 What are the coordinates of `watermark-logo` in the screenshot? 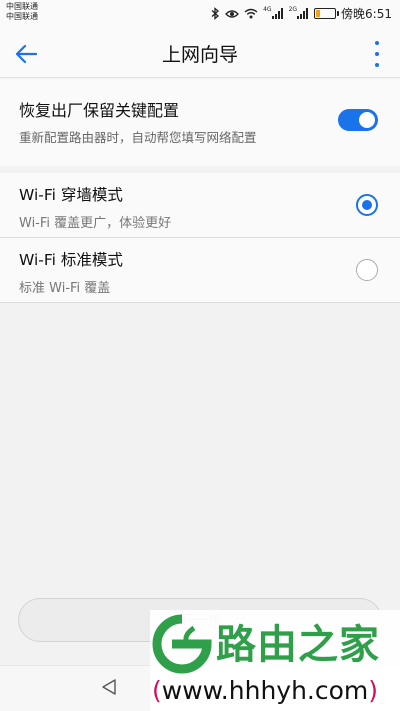 It's located at (182, 644).